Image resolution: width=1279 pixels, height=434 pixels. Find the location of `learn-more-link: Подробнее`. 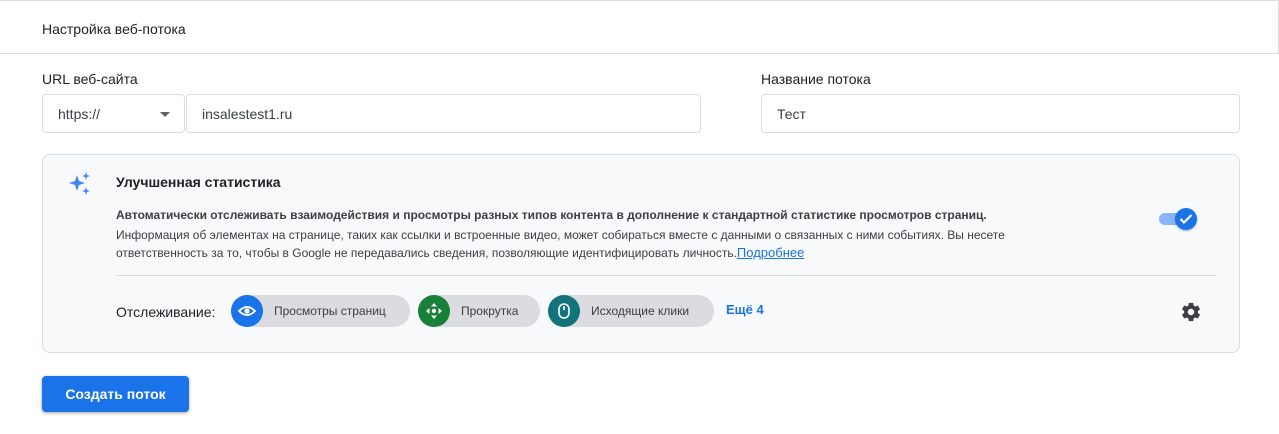

learn-more-link: Подробнее is located at coordinates (770, 252).